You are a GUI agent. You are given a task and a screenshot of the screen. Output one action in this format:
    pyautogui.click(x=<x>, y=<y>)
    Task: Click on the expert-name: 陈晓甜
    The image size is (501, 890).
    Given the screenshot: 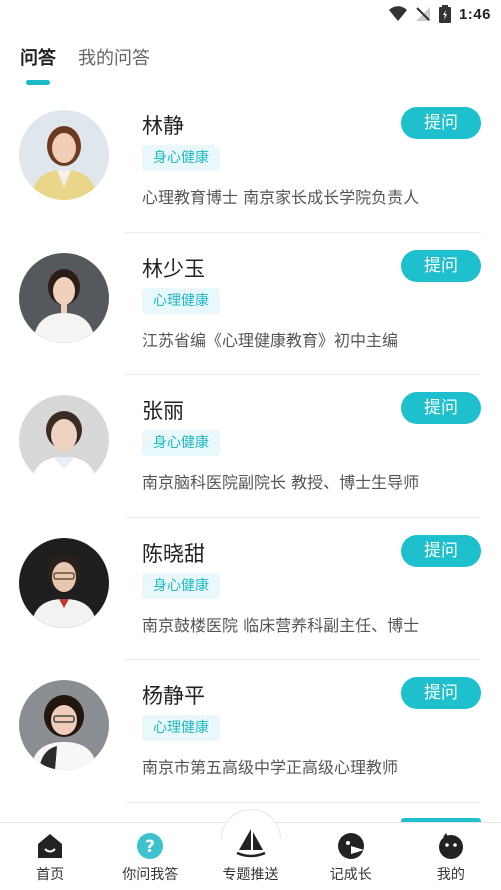 What is the action you would take?
    pyautogui.click(x=173, y=553)
    